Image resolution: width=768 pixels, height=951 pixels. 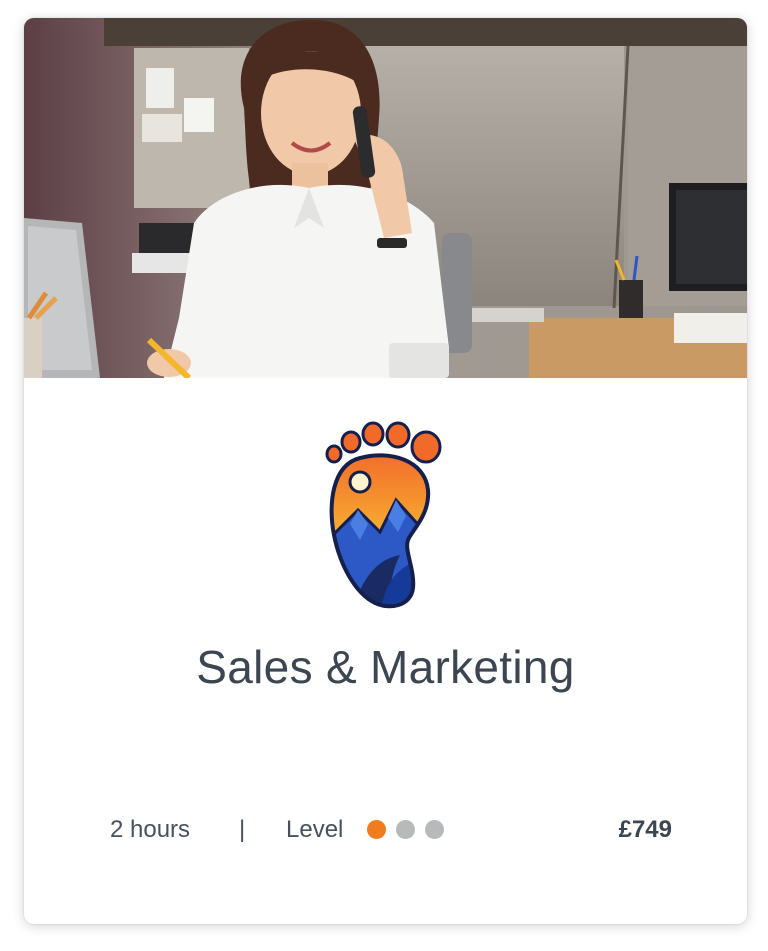 What do you see at coordinates (385, 515) in the screenshot?
I see `footprint-mountain-logo-icon` at bounding box center [385, 515].